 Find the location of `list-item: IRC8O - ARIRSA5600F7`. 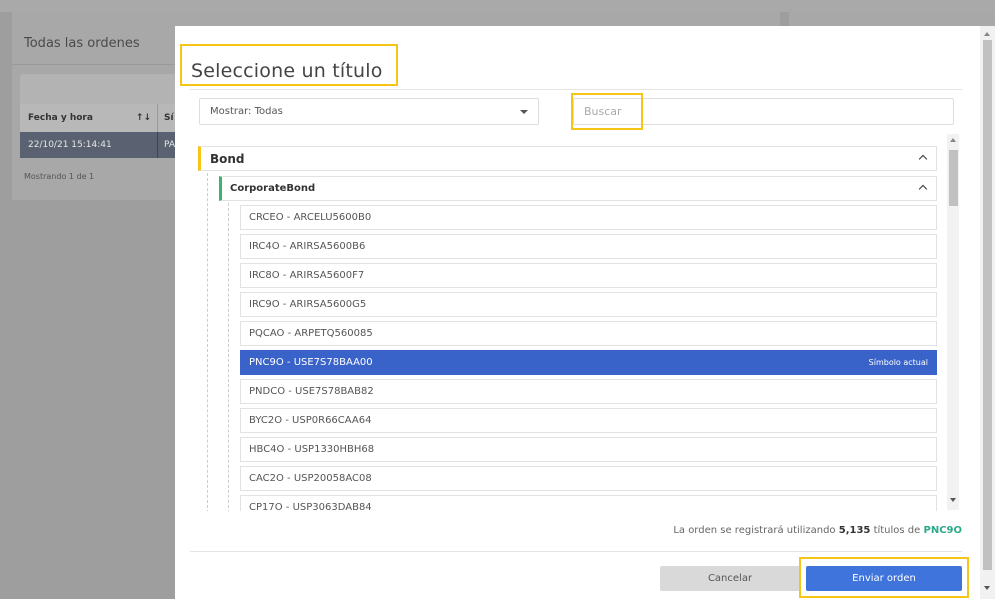

list-item: IRC8O - ARIRSA5600F7 is located at coordinates (588, 275).